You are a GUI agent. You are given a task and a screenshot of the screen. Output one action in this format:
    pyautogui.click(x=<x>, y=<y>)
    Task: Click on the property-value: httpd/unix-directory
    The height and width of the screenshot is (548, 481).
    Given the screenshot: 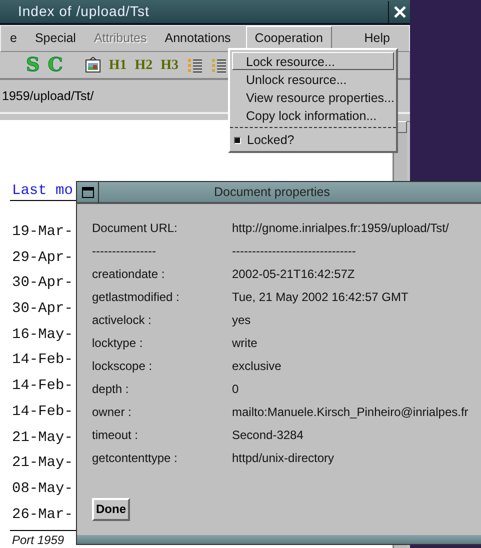 What is the action you would take?
    pyautogui.click(x=283, y=458)
    